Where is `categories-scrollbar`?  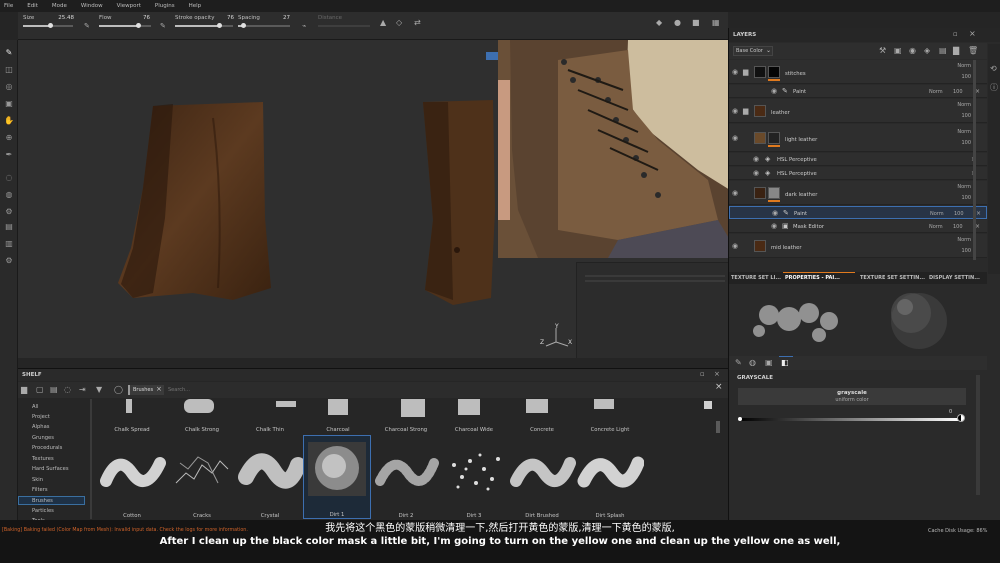 categories-scrollbar is located at coordinates (91, 459).